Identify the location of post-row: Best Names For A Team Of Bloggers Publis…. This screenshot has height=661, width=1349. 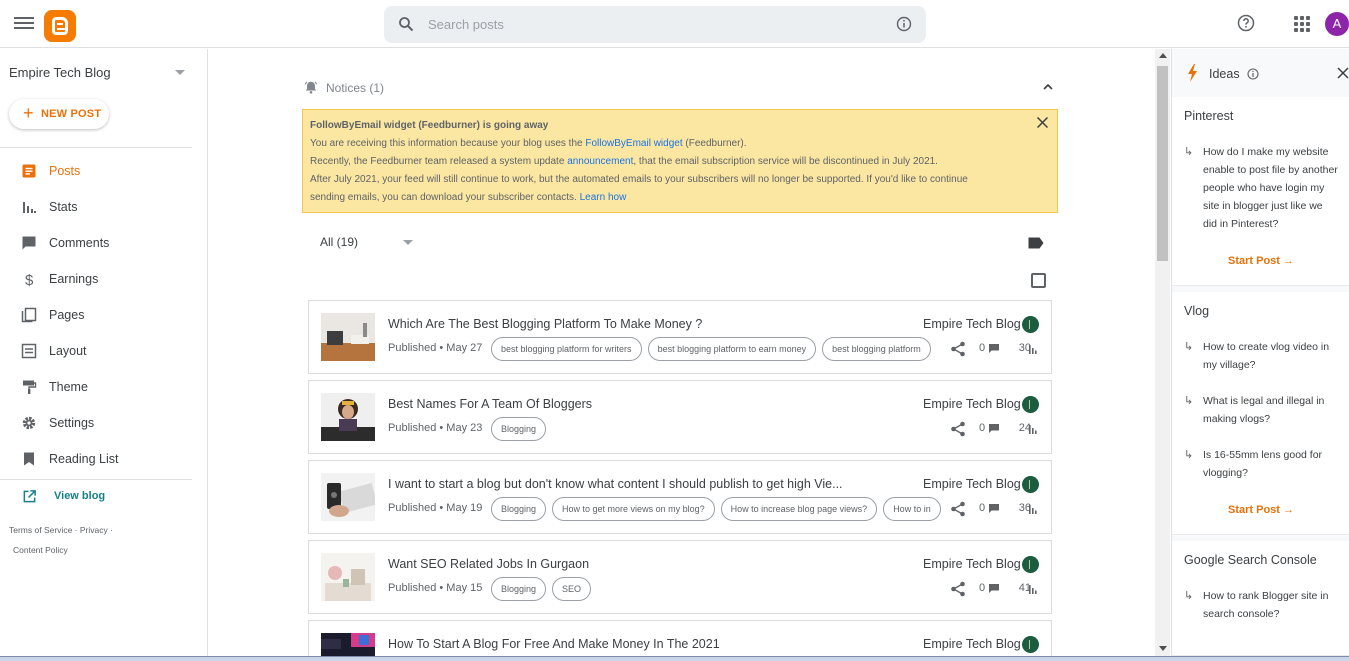
(680, 417).